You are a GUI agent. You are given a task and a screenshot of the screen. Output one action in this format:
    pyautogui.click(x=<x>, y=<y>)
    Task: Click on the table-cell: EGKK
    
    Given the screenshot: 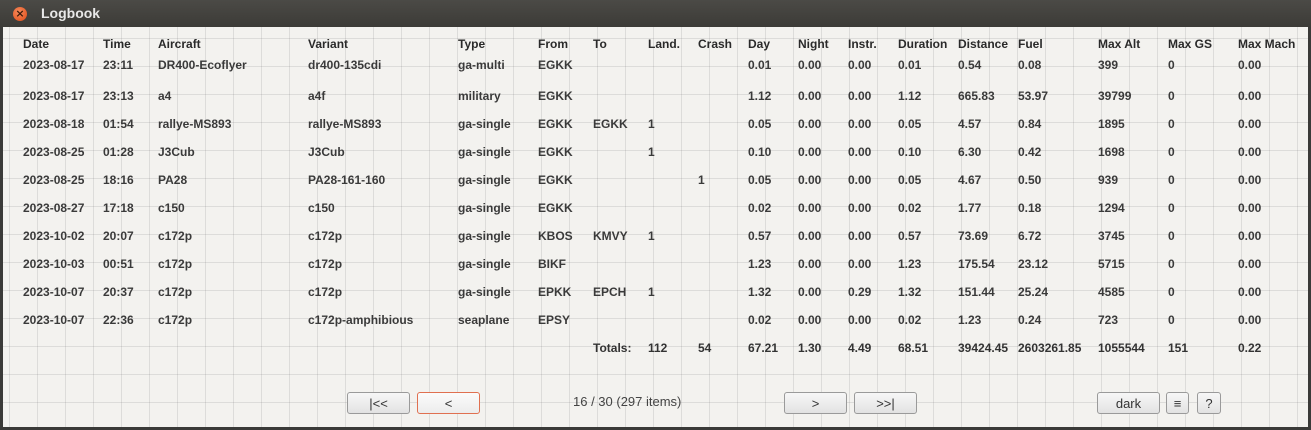 What is the action you would take?
    pyautogui.click(x=555, y=124)
    